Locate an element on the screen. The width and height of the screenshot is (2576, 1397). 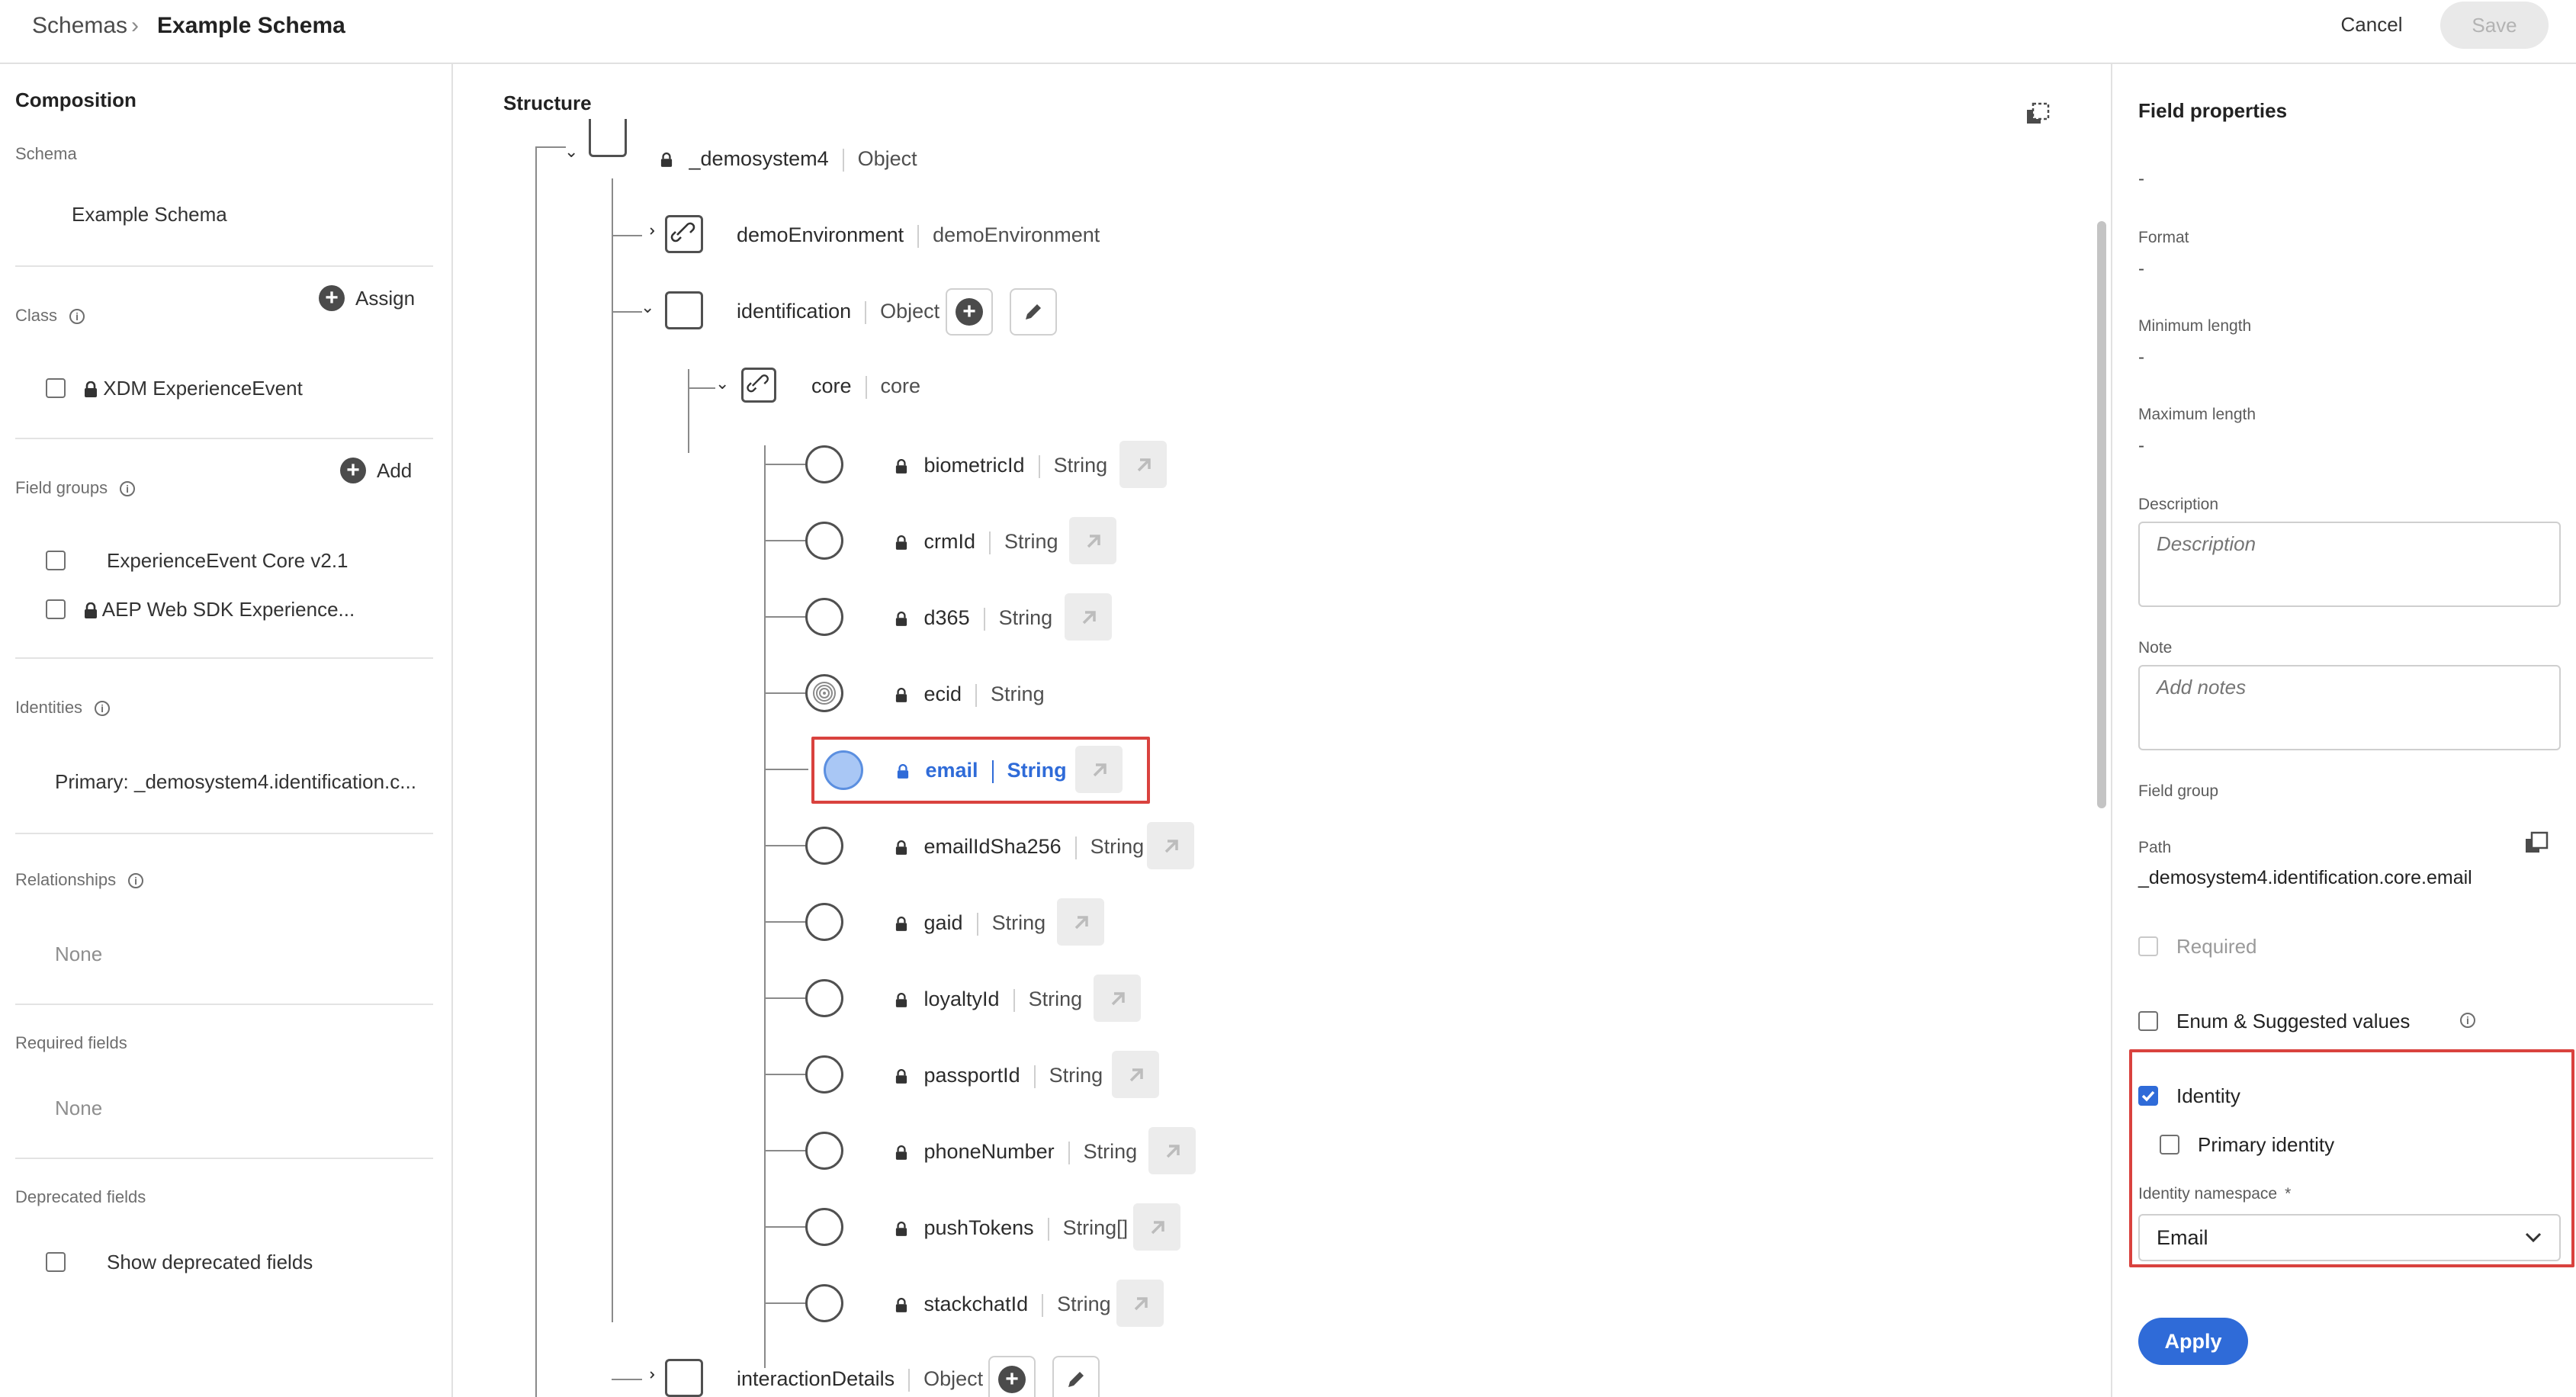
copy-path-icon is located at coordinates (2537, 843).